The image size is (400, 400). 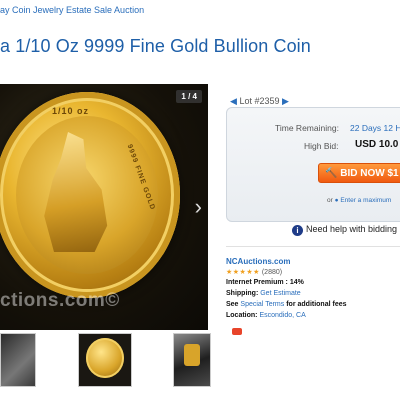 I want to click on help-text: Need help with bidding, so click(x=352, y=229).